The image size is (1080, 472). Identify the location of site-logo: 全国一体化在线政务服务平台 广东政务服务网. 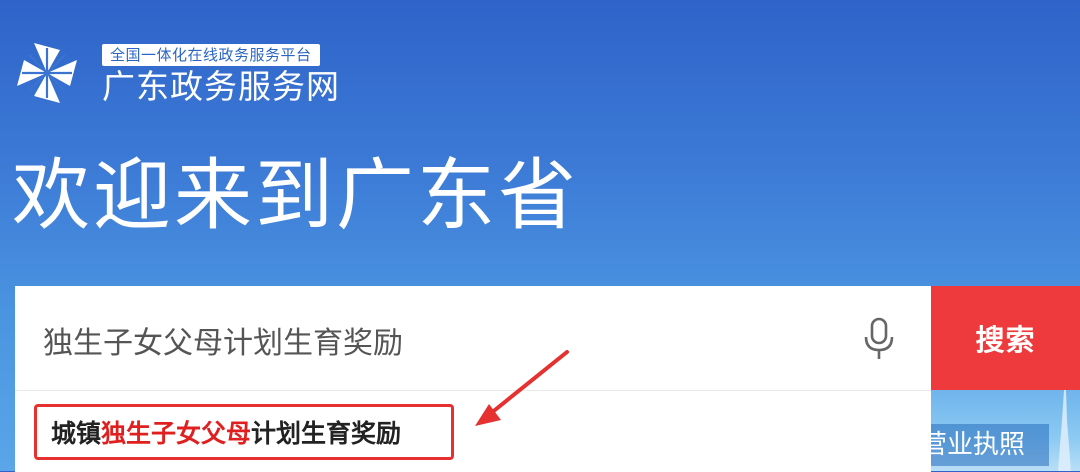
(184, 73).